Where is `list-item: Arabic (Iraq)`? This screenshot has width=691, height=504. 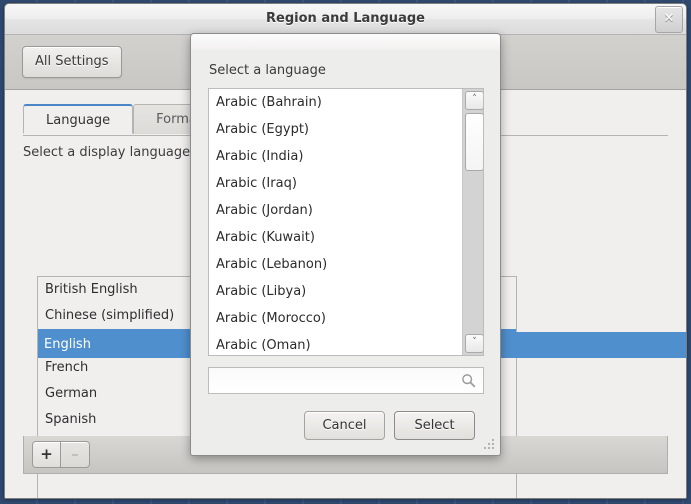
list-item: Arabic (Iraq) is located at coordinates (335, 183).